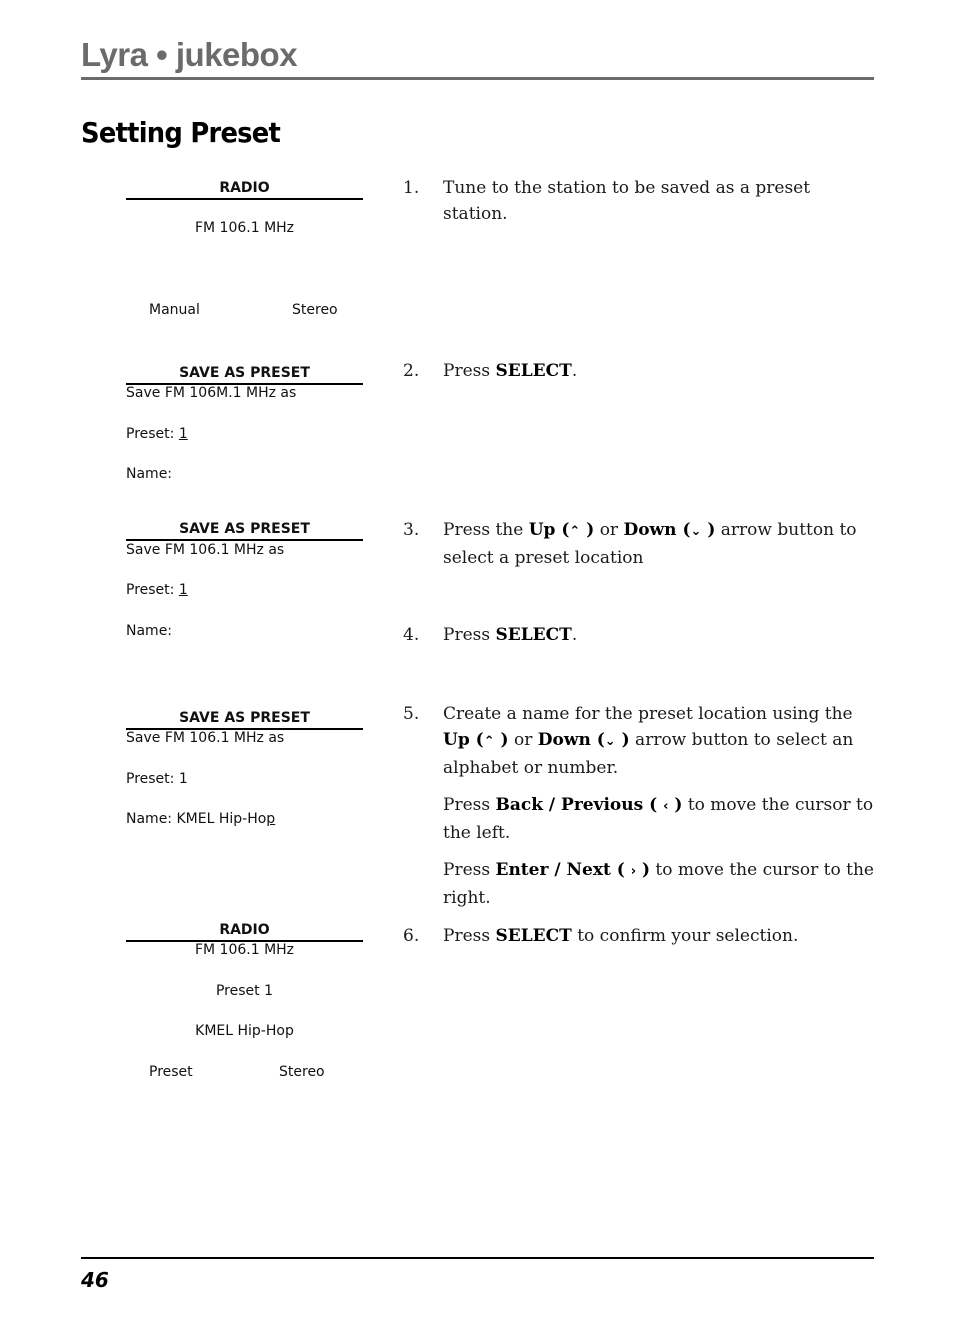  Describe the element at coordinates (244, 991) in the screenshot. I see `lcd-preset-number: Preset 1` at that location.